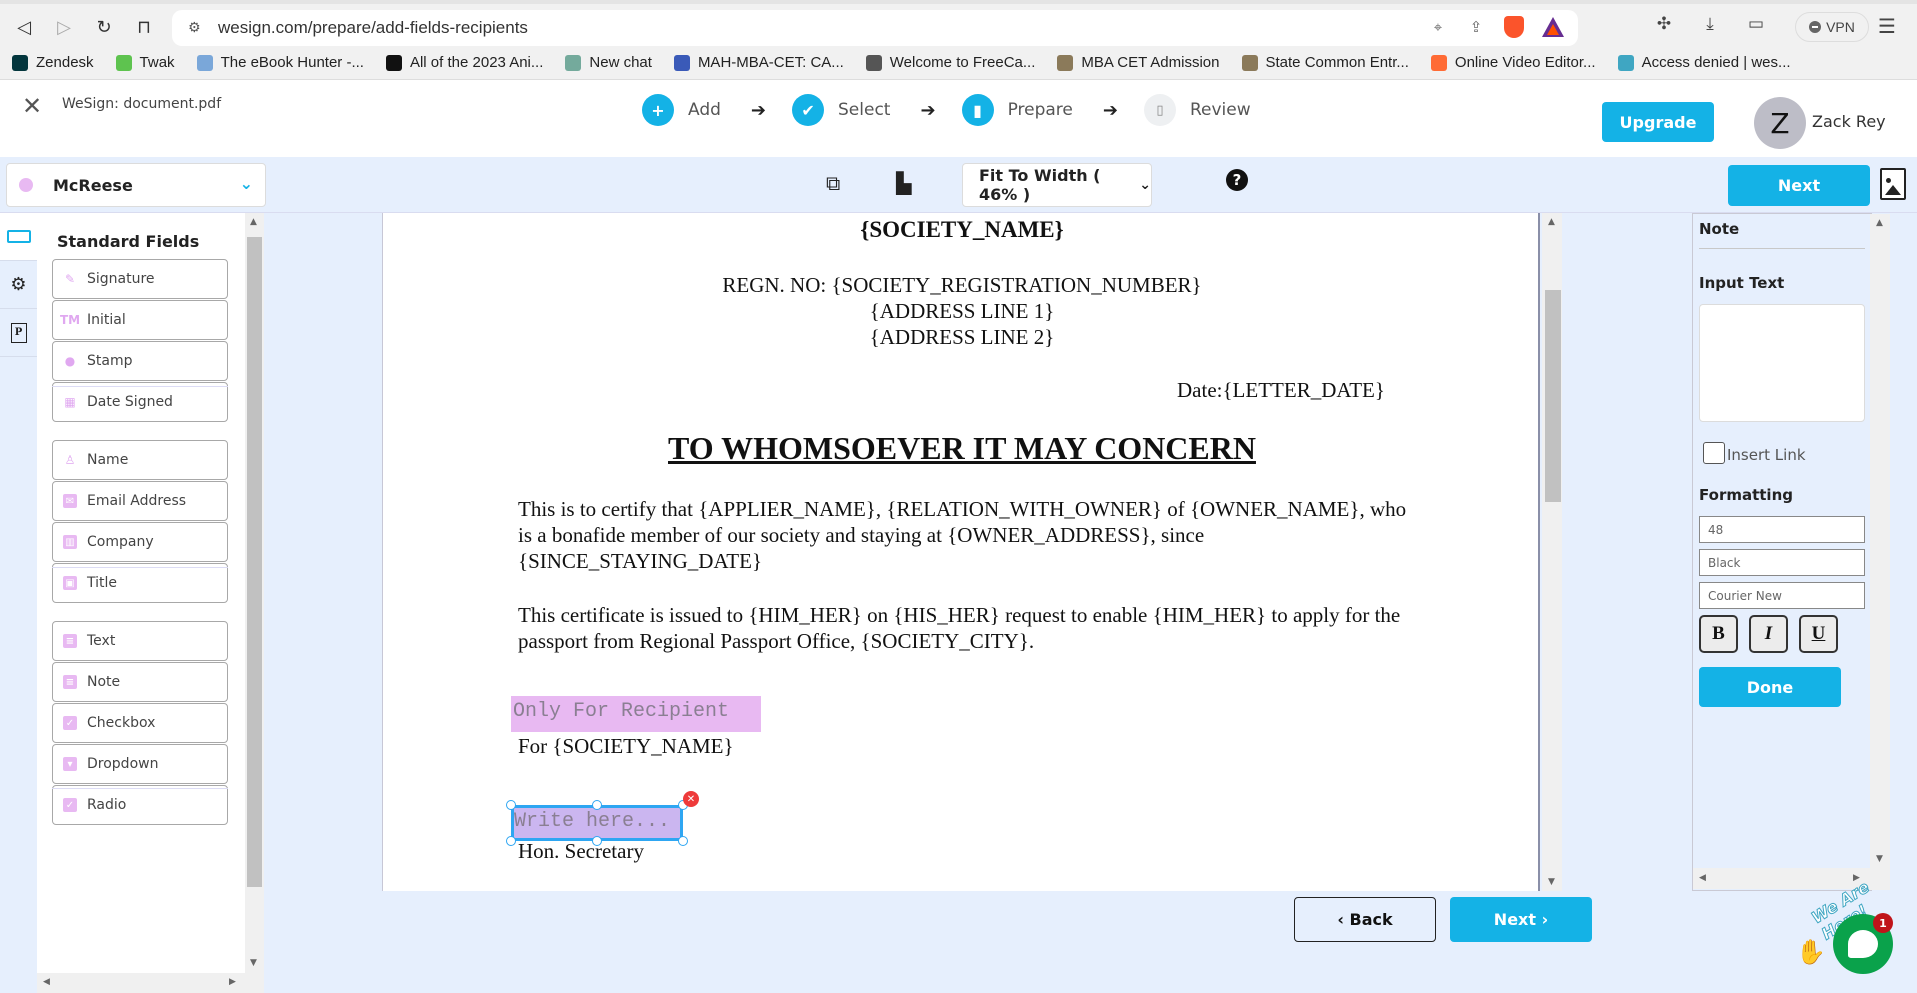 The width and height of the screenshot is (1917, 993). I want to click on field-dropdown: ▾ Dropdown, so click(140, 764).